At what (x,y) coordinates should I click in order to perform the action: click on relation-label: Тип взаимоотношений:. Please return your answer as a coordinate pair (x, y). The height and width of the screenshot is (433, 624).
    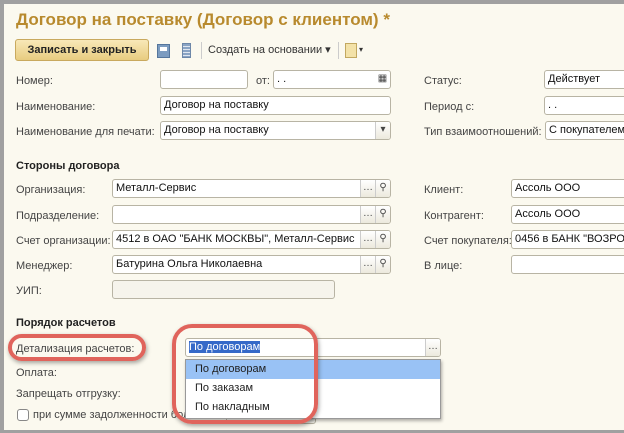
    Looking at the image, I should click on (483, 132).